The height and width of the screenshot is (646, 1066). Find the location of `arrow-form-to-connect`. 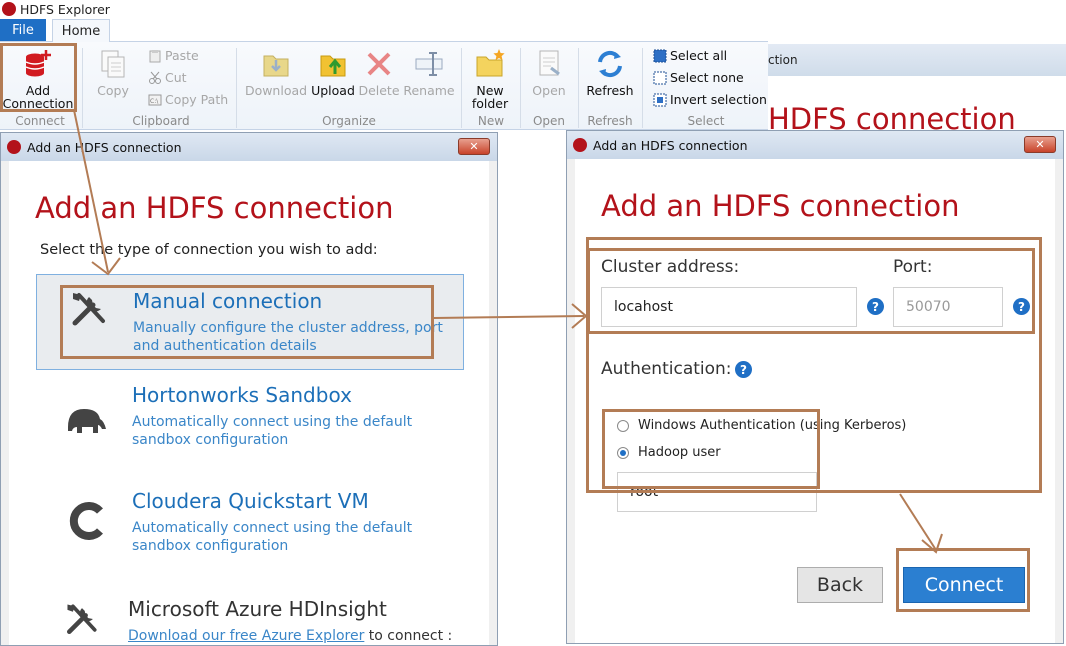

arrow-form-to-connect is located at coordinates (918, 522).